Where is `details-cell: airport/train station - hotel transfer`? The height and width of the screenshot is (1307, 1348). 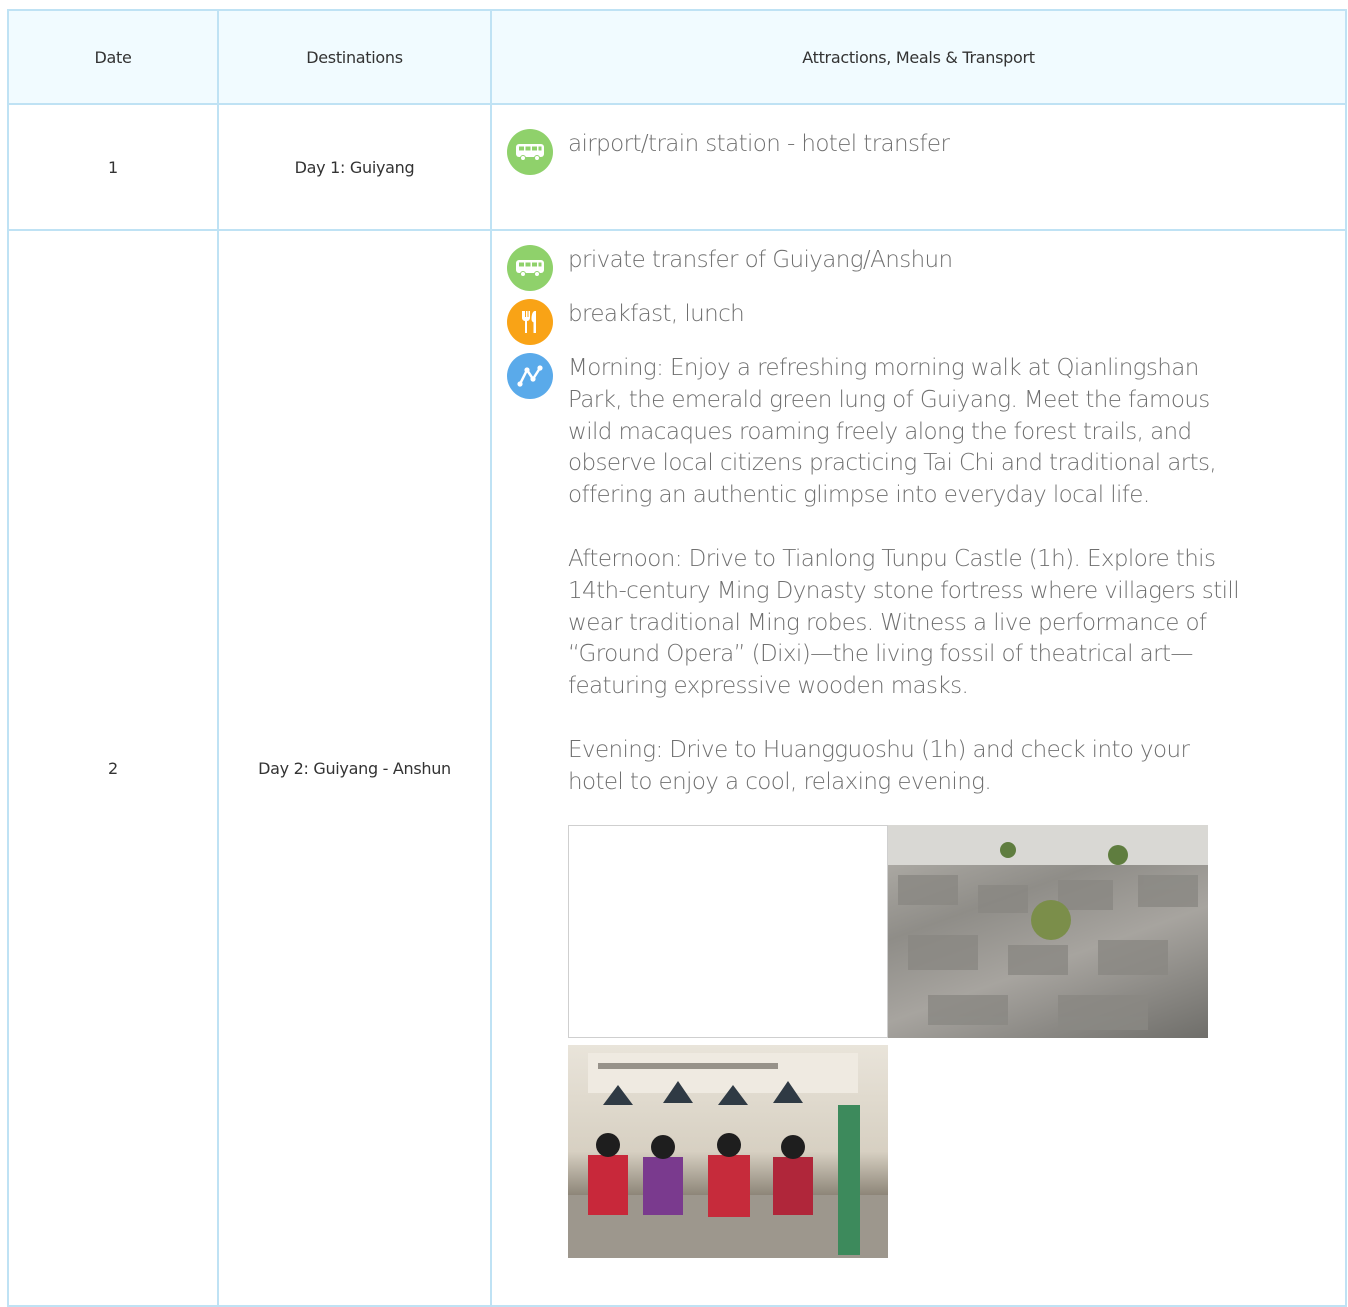 details-cell: airport/train station - hotel transfer is located at coordinates (918, 167).